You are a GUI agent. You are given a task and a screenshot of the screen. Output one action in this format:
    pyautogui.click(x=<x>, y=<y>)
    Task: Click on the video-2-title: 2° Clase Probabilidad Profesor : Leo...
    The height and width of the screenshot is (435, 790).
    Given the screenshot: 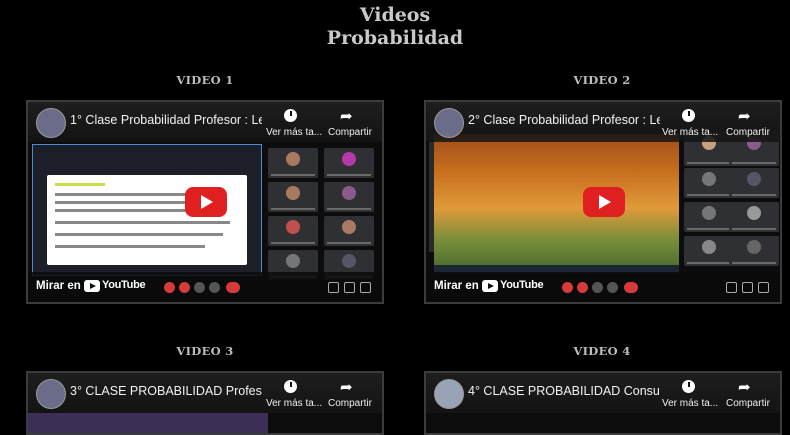 What is the action you would take?
    pyautogui.click(x=564, y=120)
    